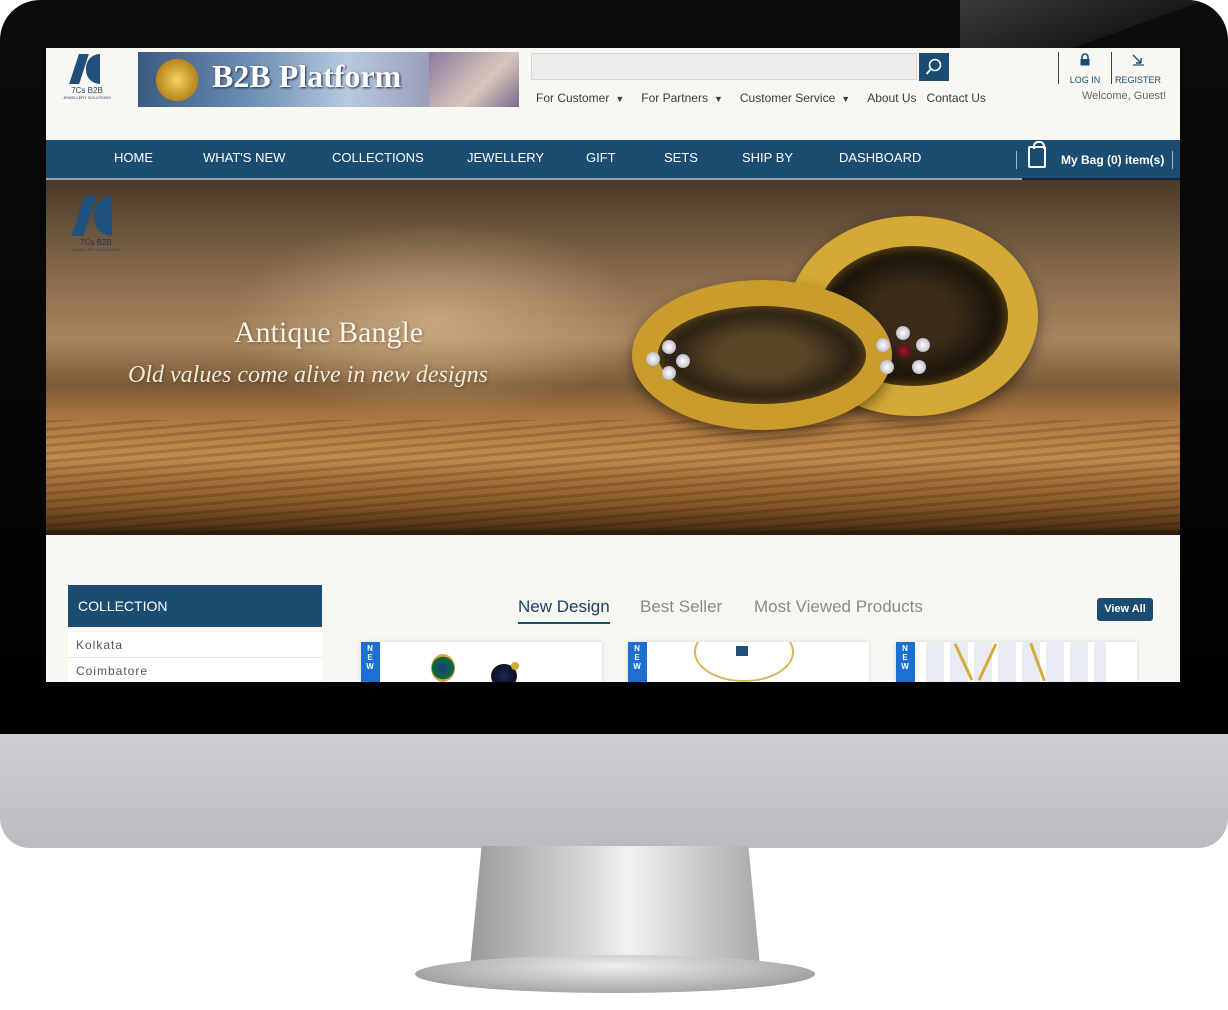  Describe the element at coordinates (787, 98) in the screenshot. I see `top-link-label: Customer Service` at that location.